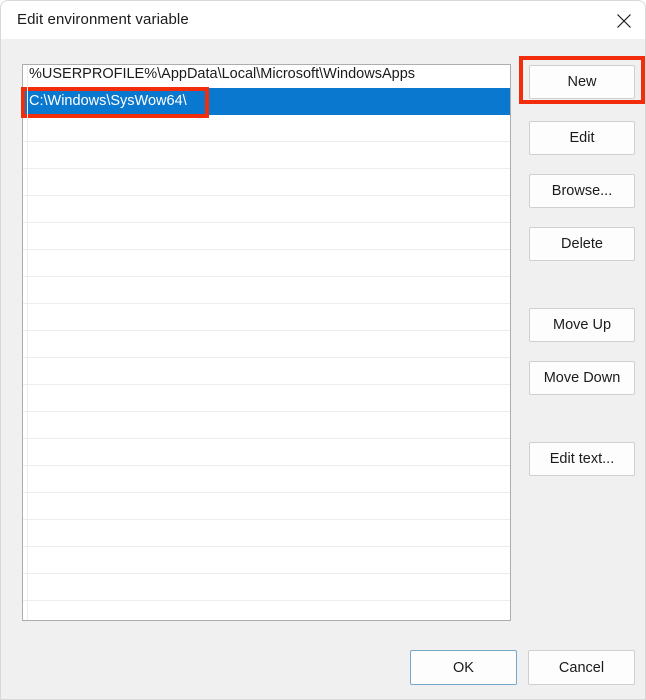 This screenshot has height=700, width=646. Describe the element at coordinates (582, 325) in the screenshot. I see `move-up-button: Move Up` at that location.